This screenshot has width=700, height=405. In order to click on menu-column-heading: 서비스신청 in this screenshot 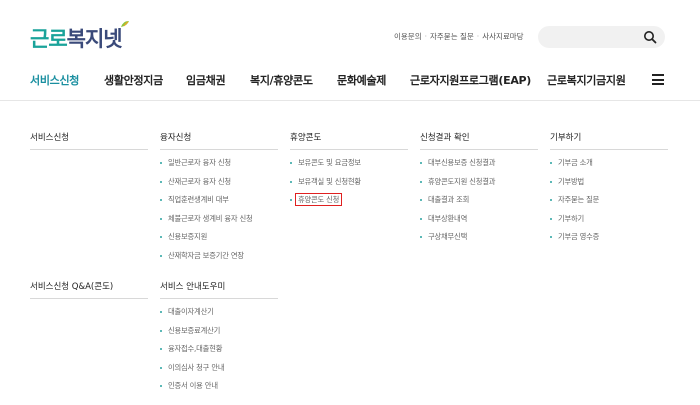, I will do `click(89, 140)`.